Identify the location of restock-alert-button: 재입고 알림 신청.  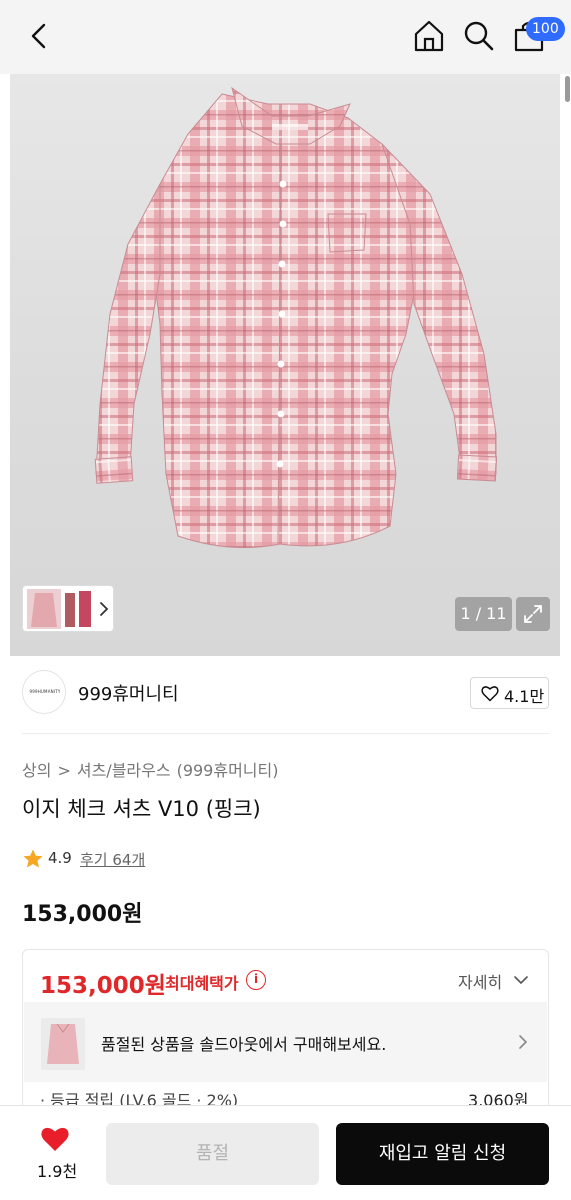
(442, 1154).